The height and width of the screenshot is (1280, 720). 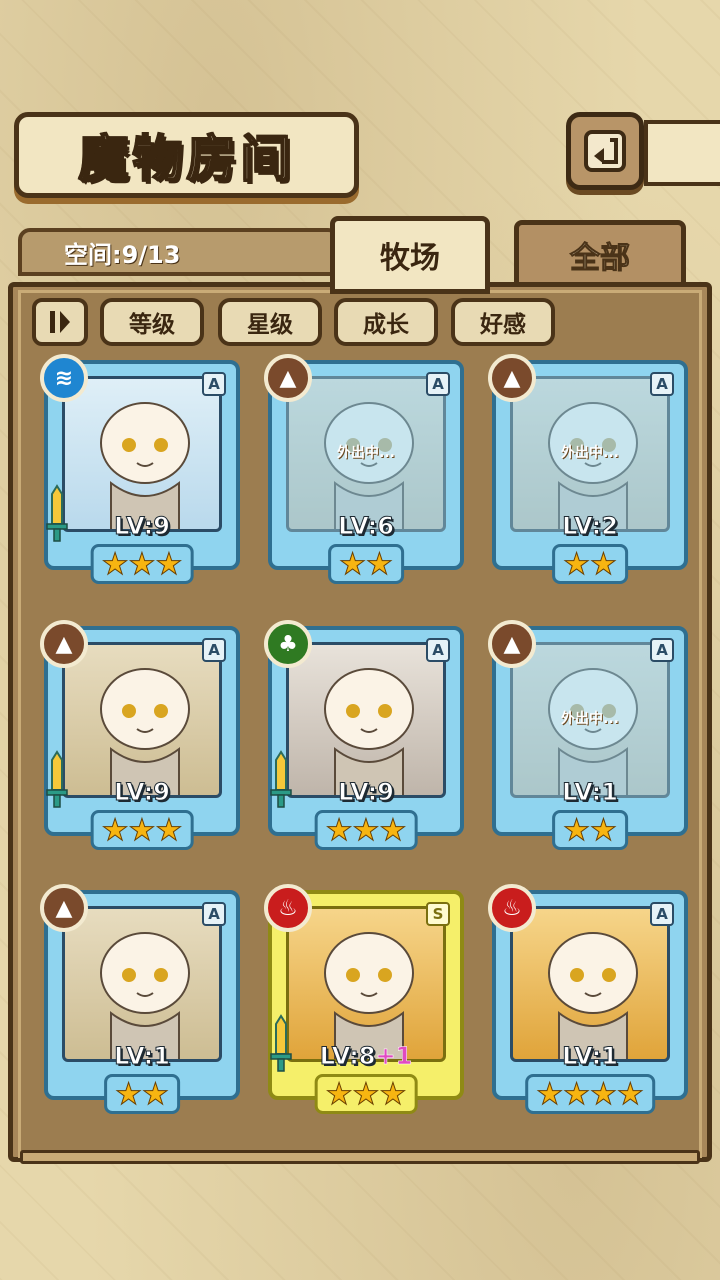 I want to click on sort-level-label: 等级, so click(x=152, y=325).